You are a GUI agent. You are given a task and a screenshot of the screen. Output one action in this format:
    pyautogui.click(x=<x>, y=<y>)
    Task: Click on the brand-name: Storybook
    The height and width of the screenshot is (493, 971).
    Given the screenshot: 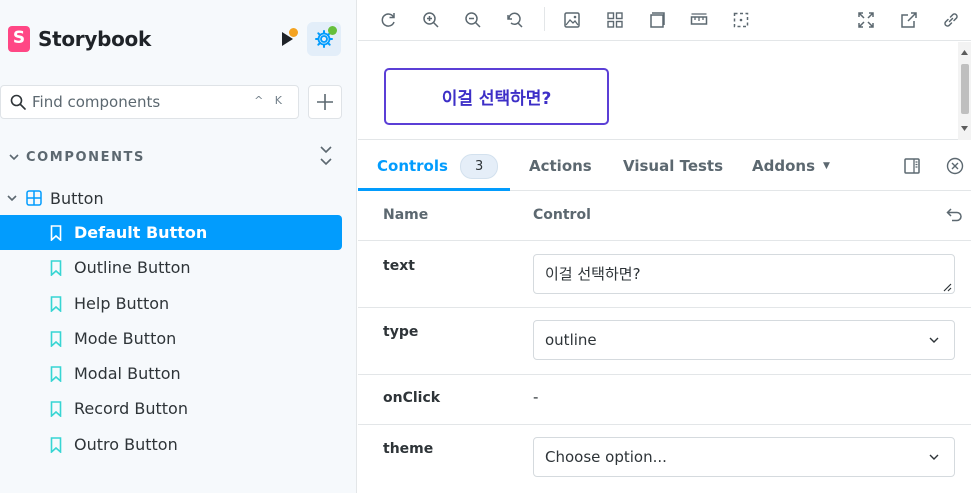 What is the action you would take?
    pyautogui.click(x=95, y=39)
    